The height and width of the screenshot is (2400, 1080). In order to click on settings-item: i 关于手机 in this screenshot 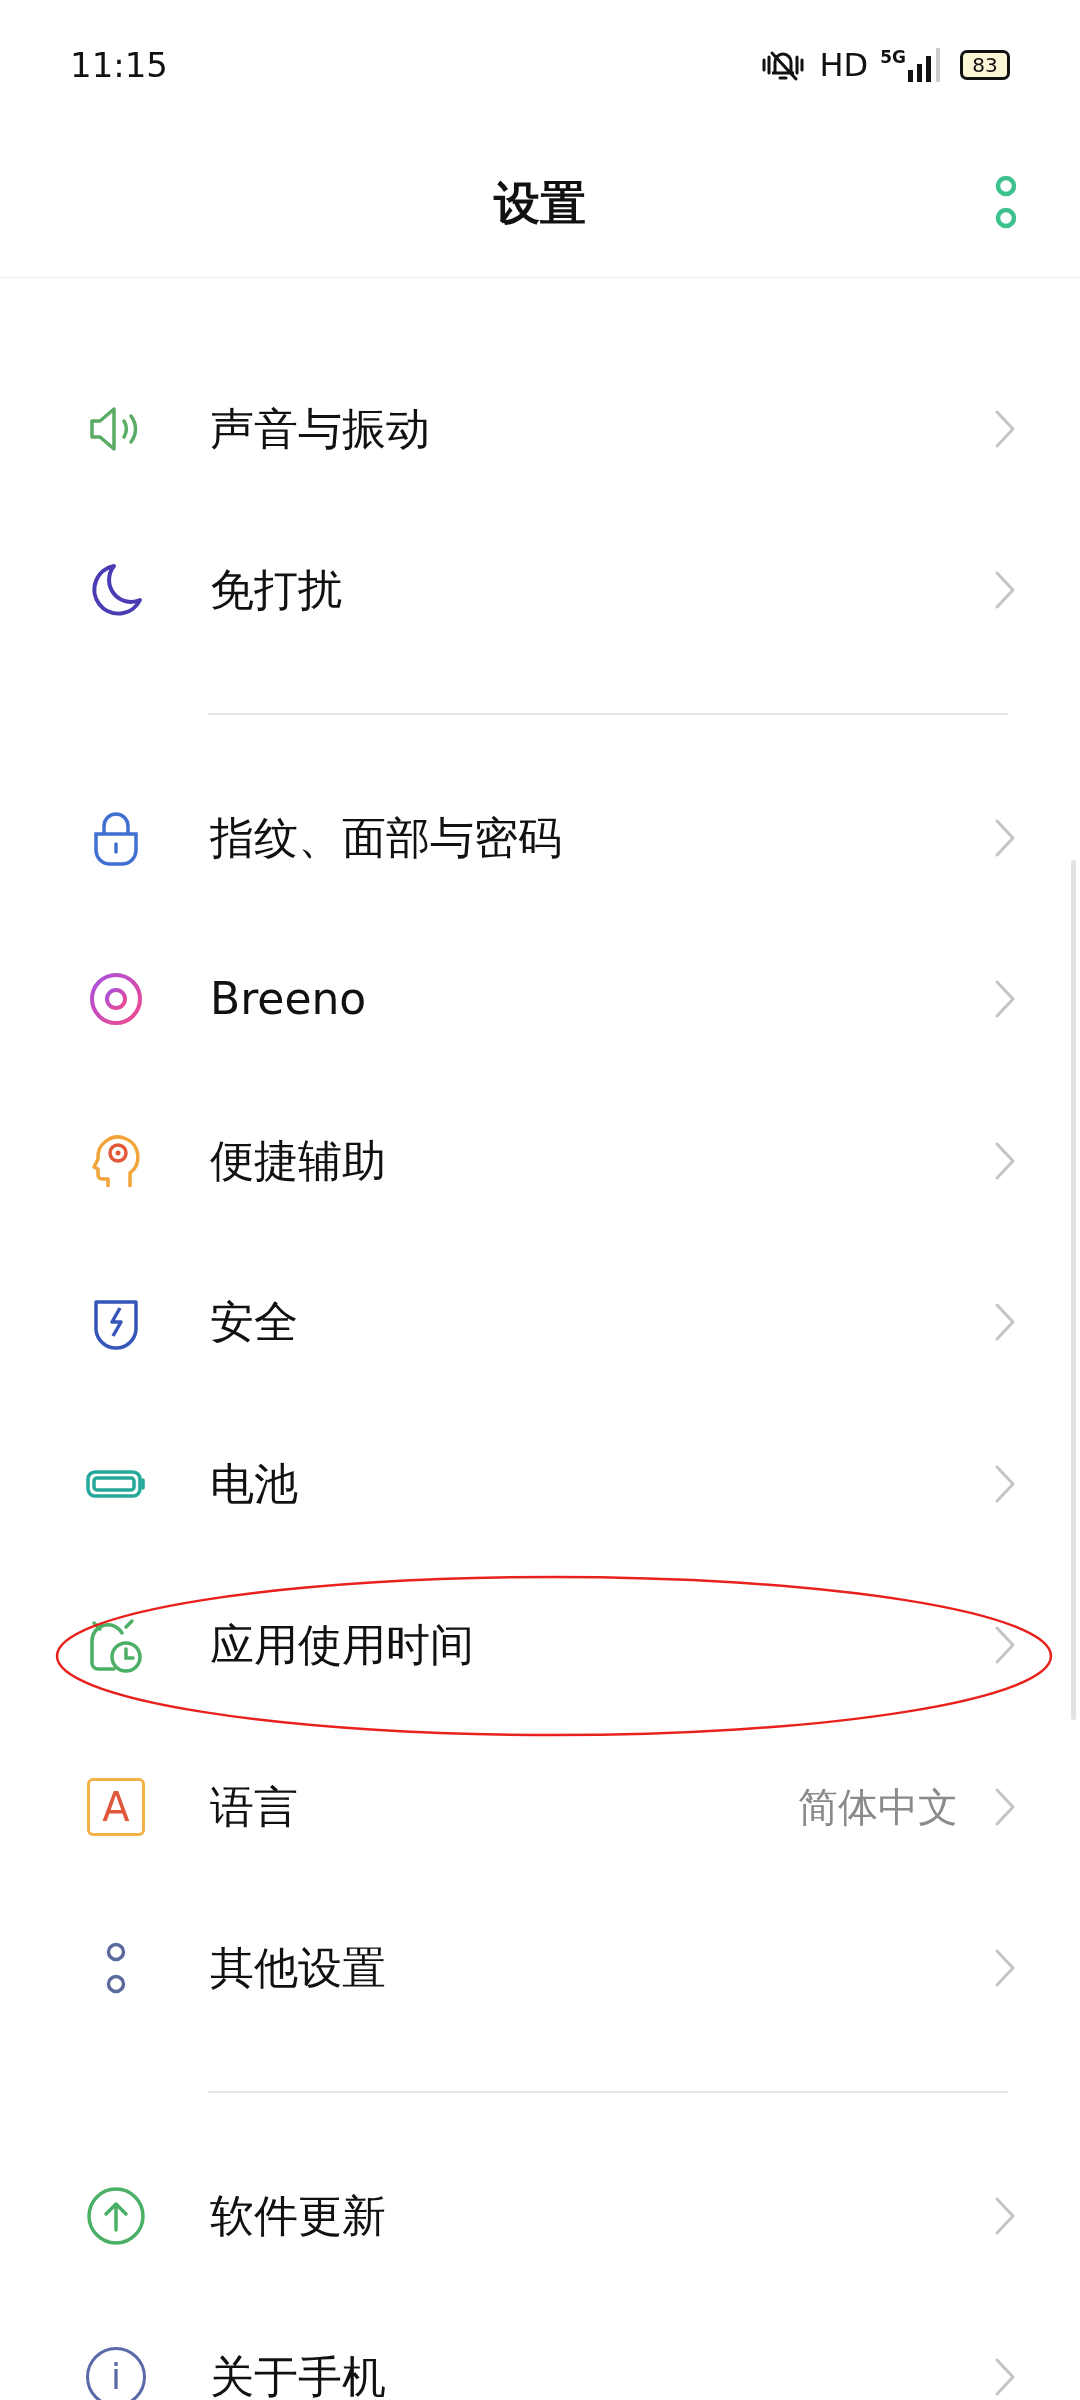, I will do `click(540, 2348)`.